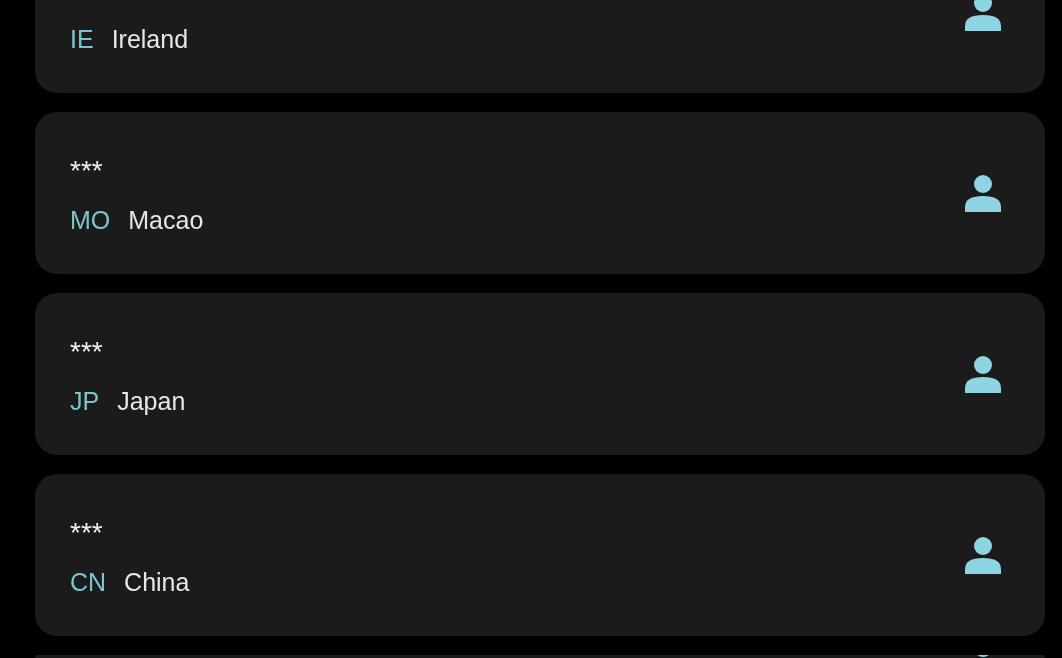 Image resolution: width=1062 pixels, height=658 pixels. Describe the element at coordinates (540, 46) in the screenshot. I see `contact-card: IE Ireland` at that location.